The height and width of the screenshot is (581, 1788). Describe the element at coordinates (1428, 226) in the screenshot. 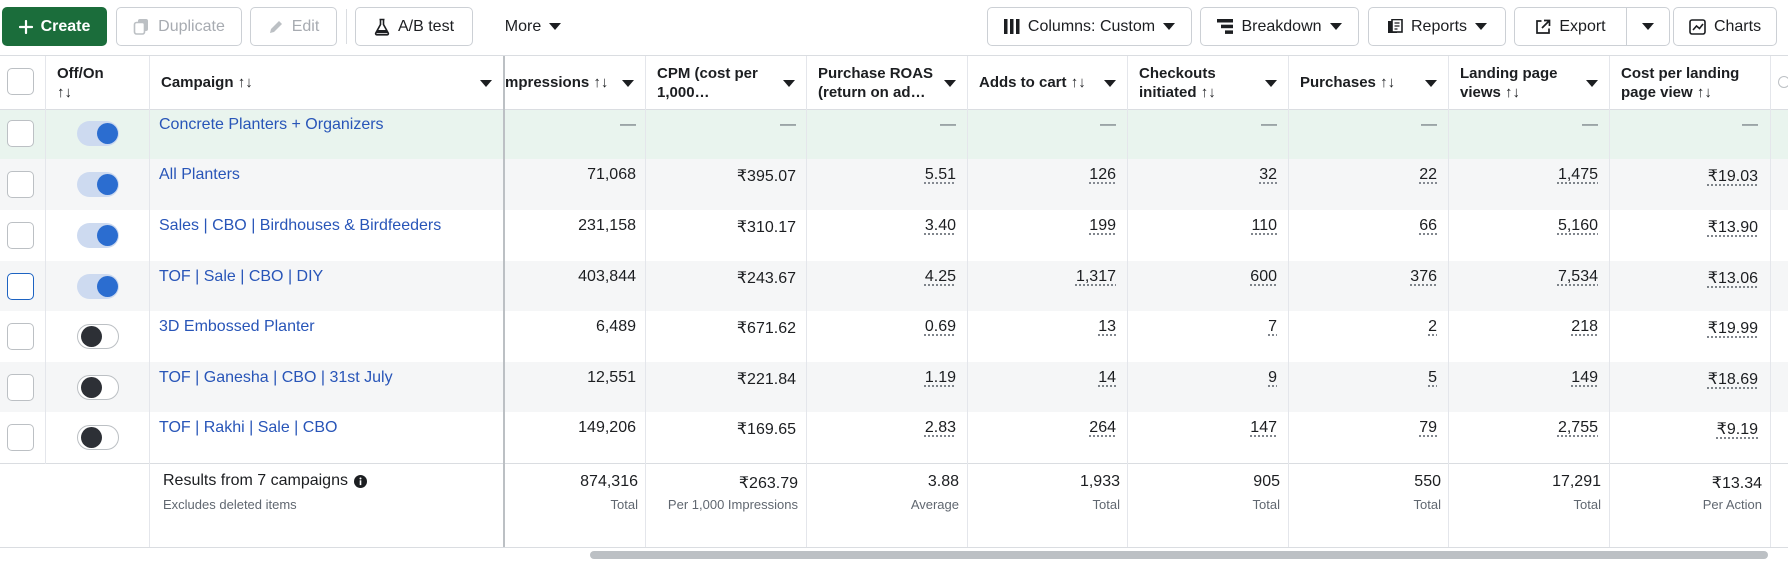

I see `cell-purchases: 66` at that location.